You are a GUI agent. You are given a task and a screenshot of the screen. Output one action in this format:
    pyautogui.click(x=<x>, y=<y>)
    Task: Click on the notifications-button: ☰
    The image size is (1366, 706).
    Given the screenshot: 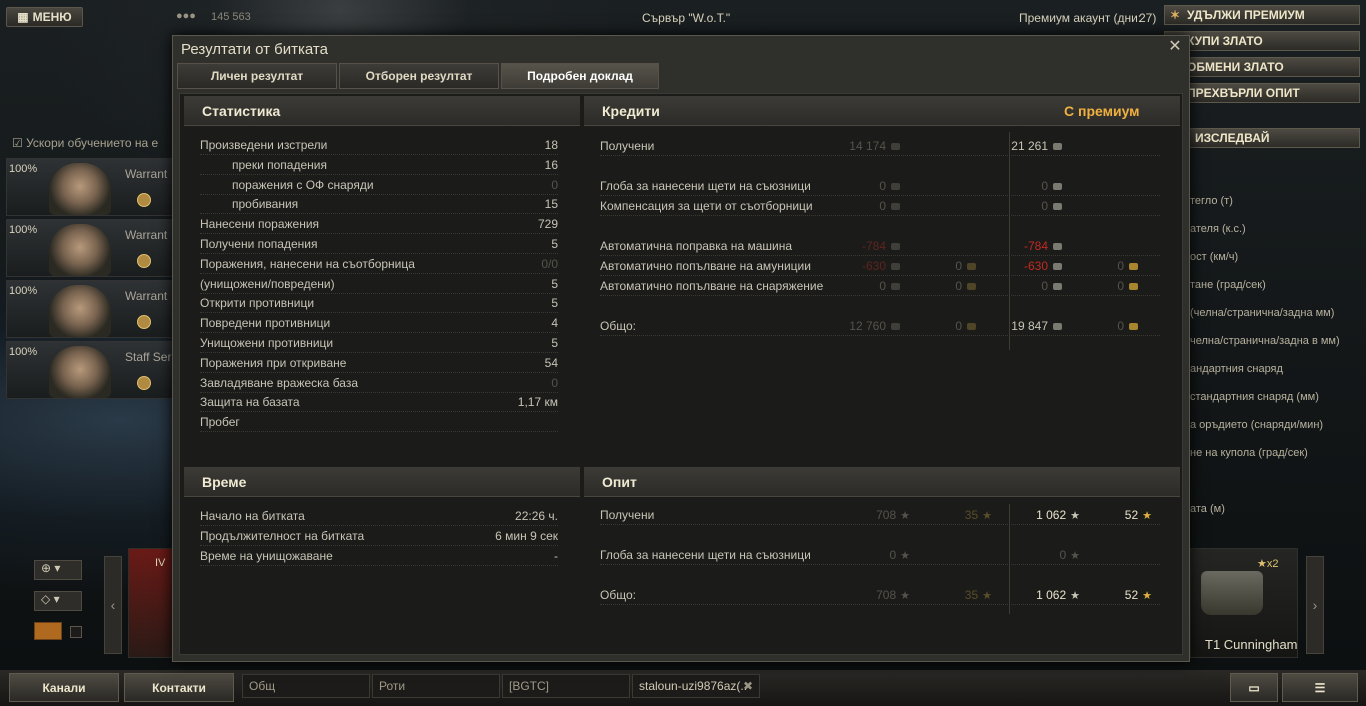 What is the action you would take?
    pyautogui.click(x=1320, y=687)
    